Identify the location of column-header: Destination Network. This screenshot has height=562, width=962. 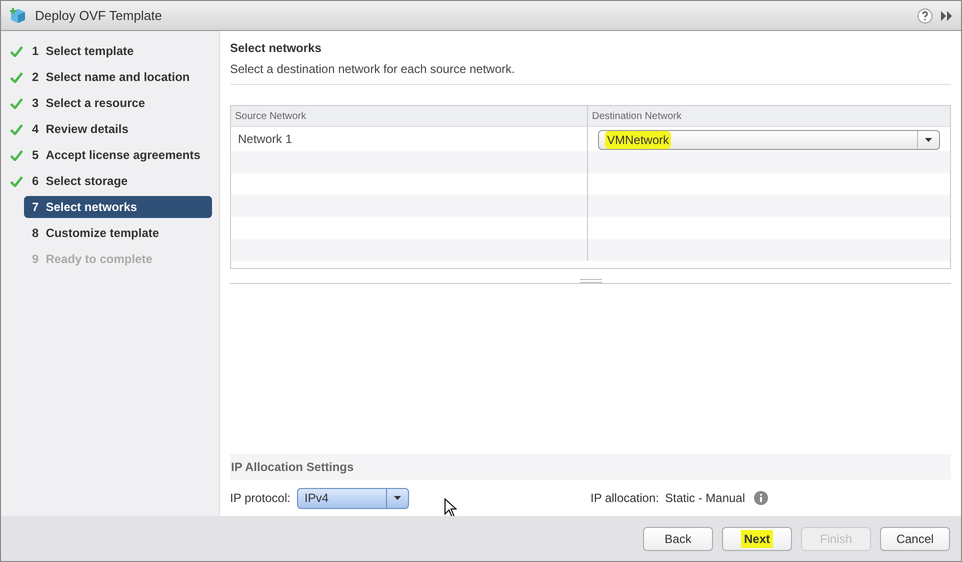
(636, 117).